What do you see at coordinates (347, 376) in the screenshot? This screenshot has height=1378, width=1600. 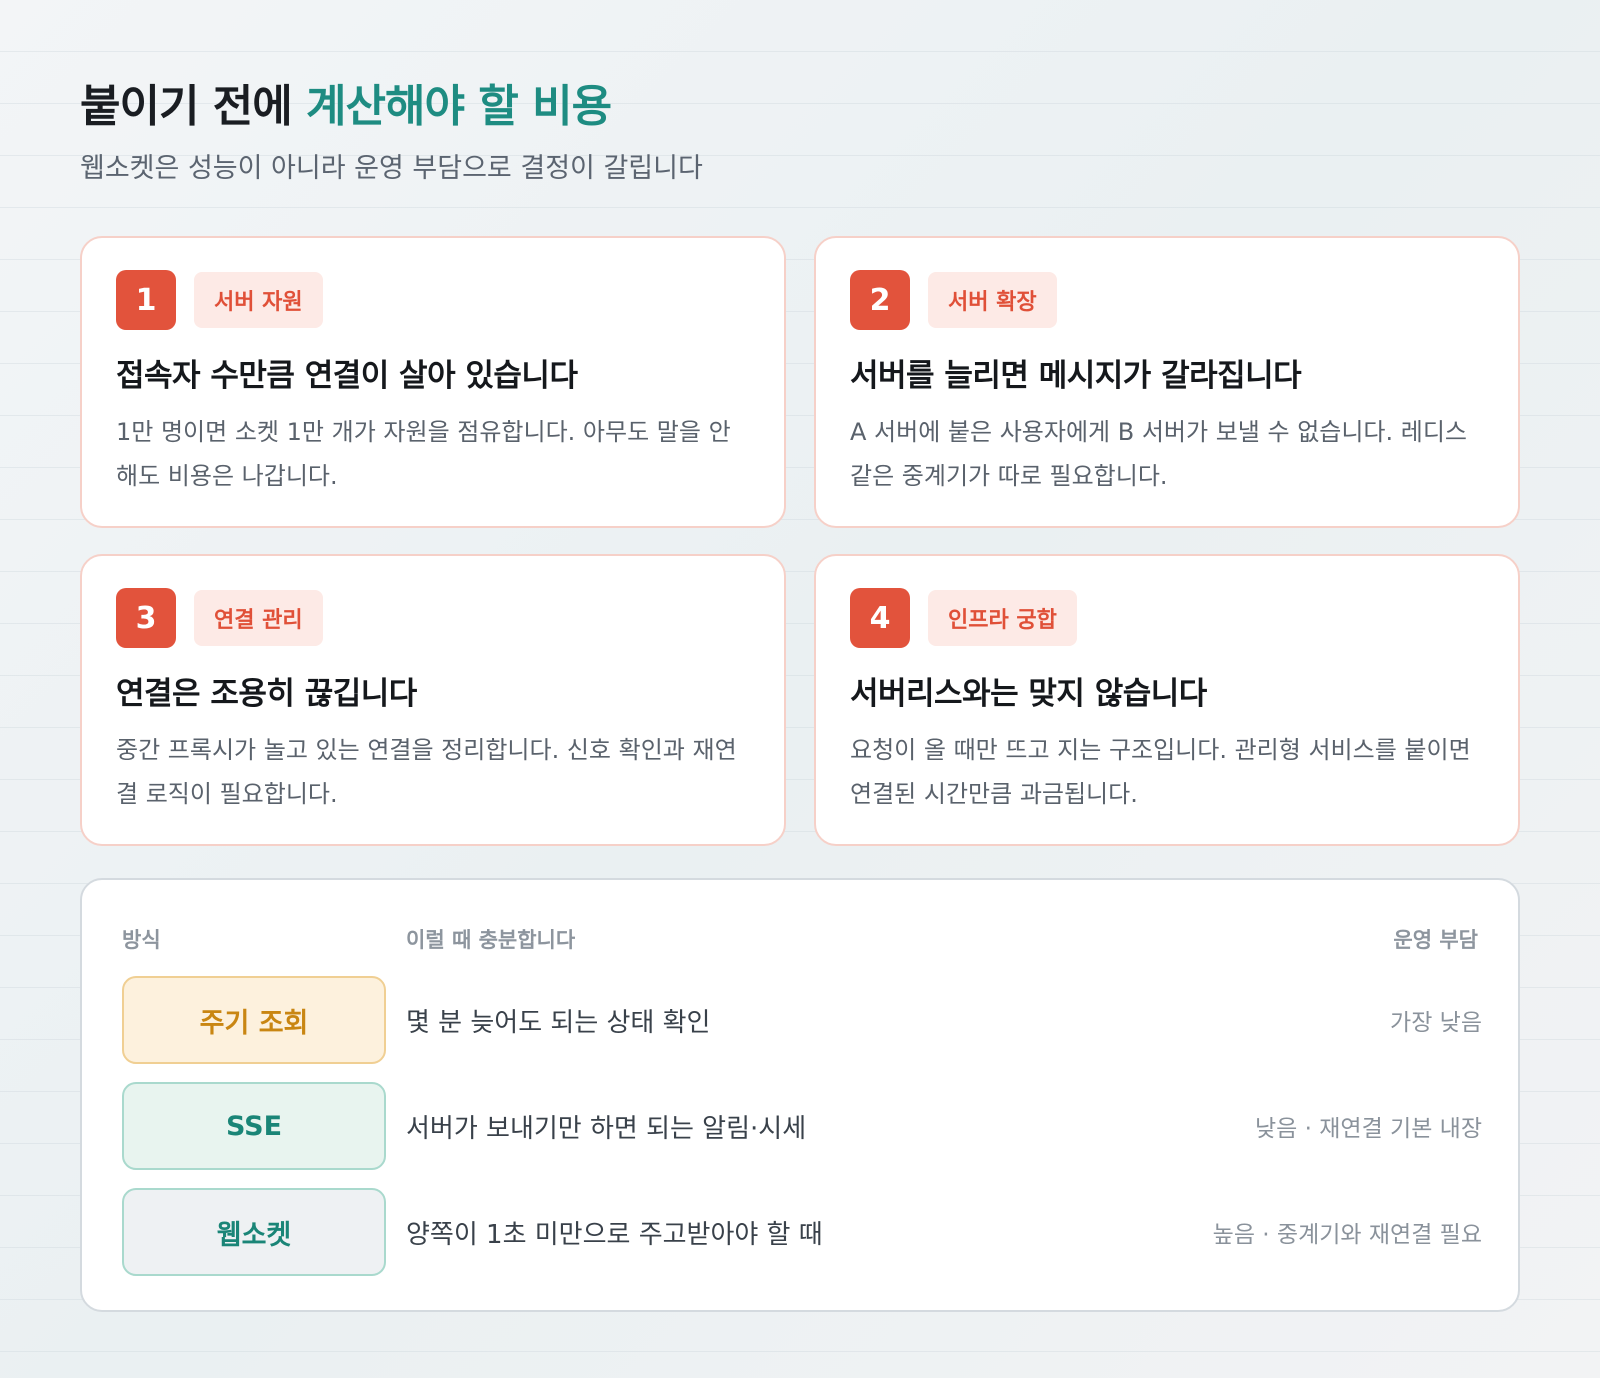 I see `card-title: 접속자 수만큼 연결이 살아 있습니다` at bounding box center [347, 376].